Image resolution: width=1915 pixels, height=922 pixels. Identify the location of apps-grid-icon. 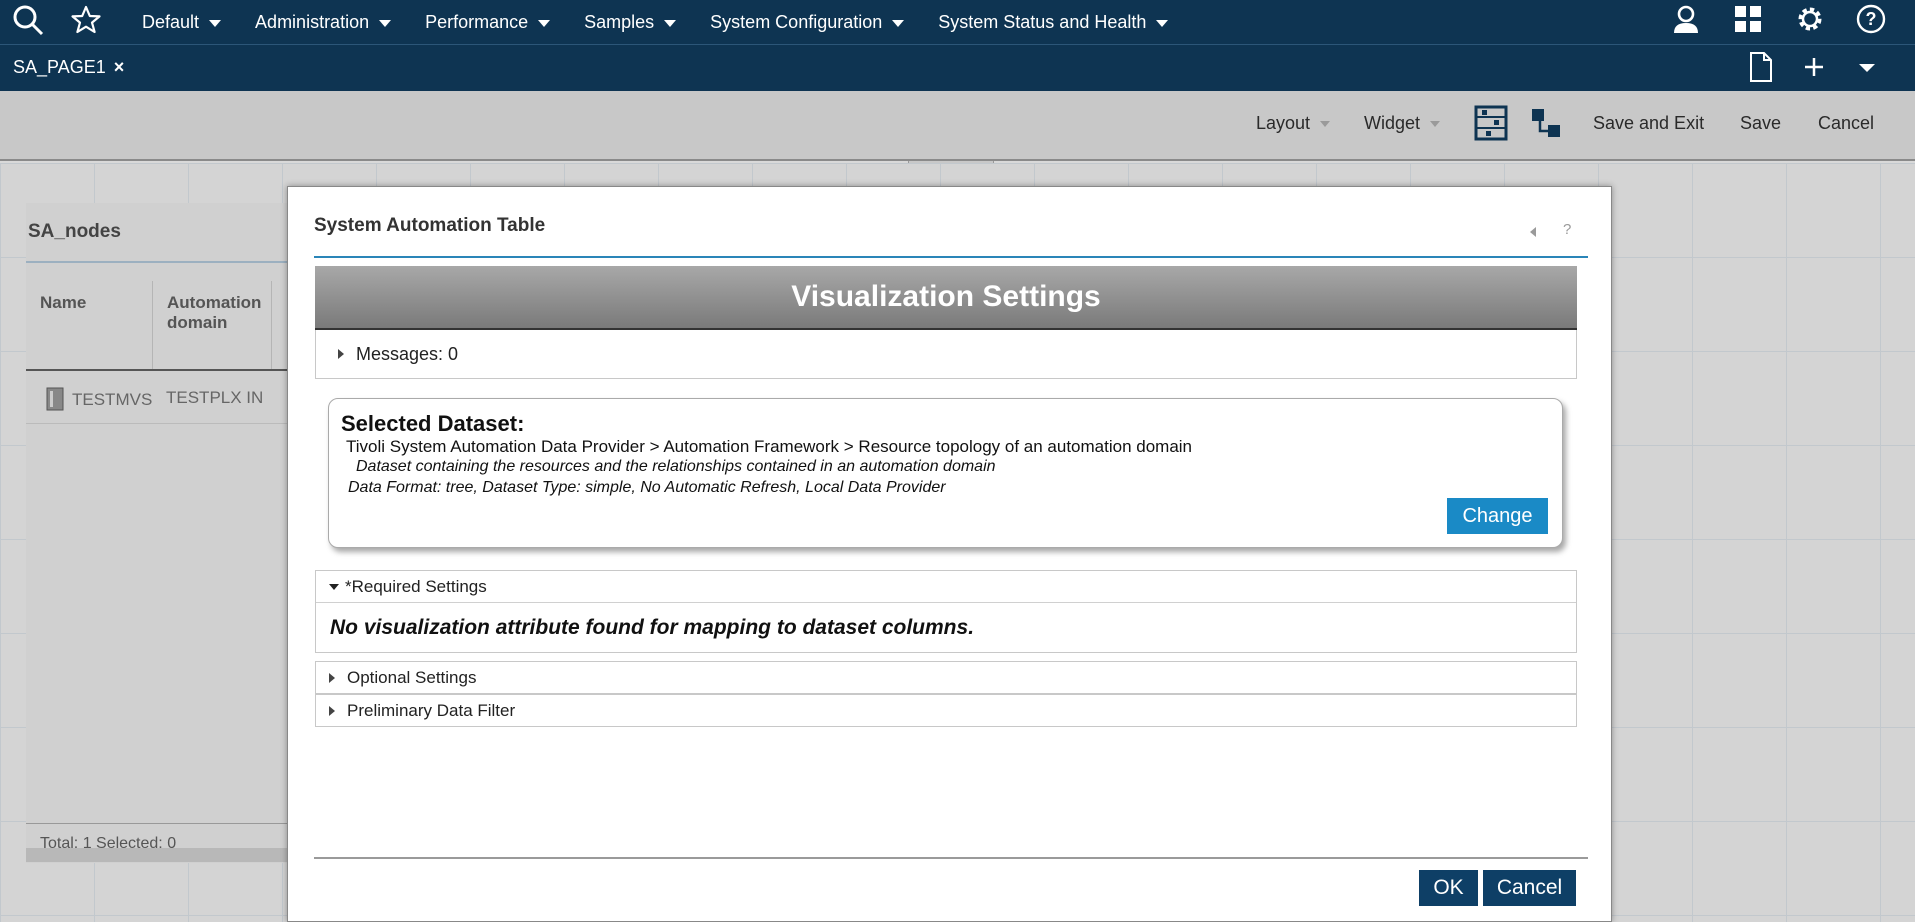
(1748, 19).